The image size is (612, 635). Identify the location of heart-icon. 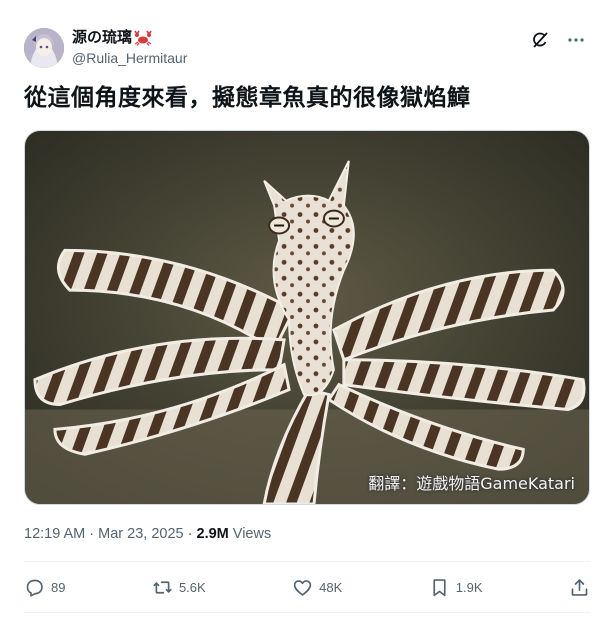
(302, 587).